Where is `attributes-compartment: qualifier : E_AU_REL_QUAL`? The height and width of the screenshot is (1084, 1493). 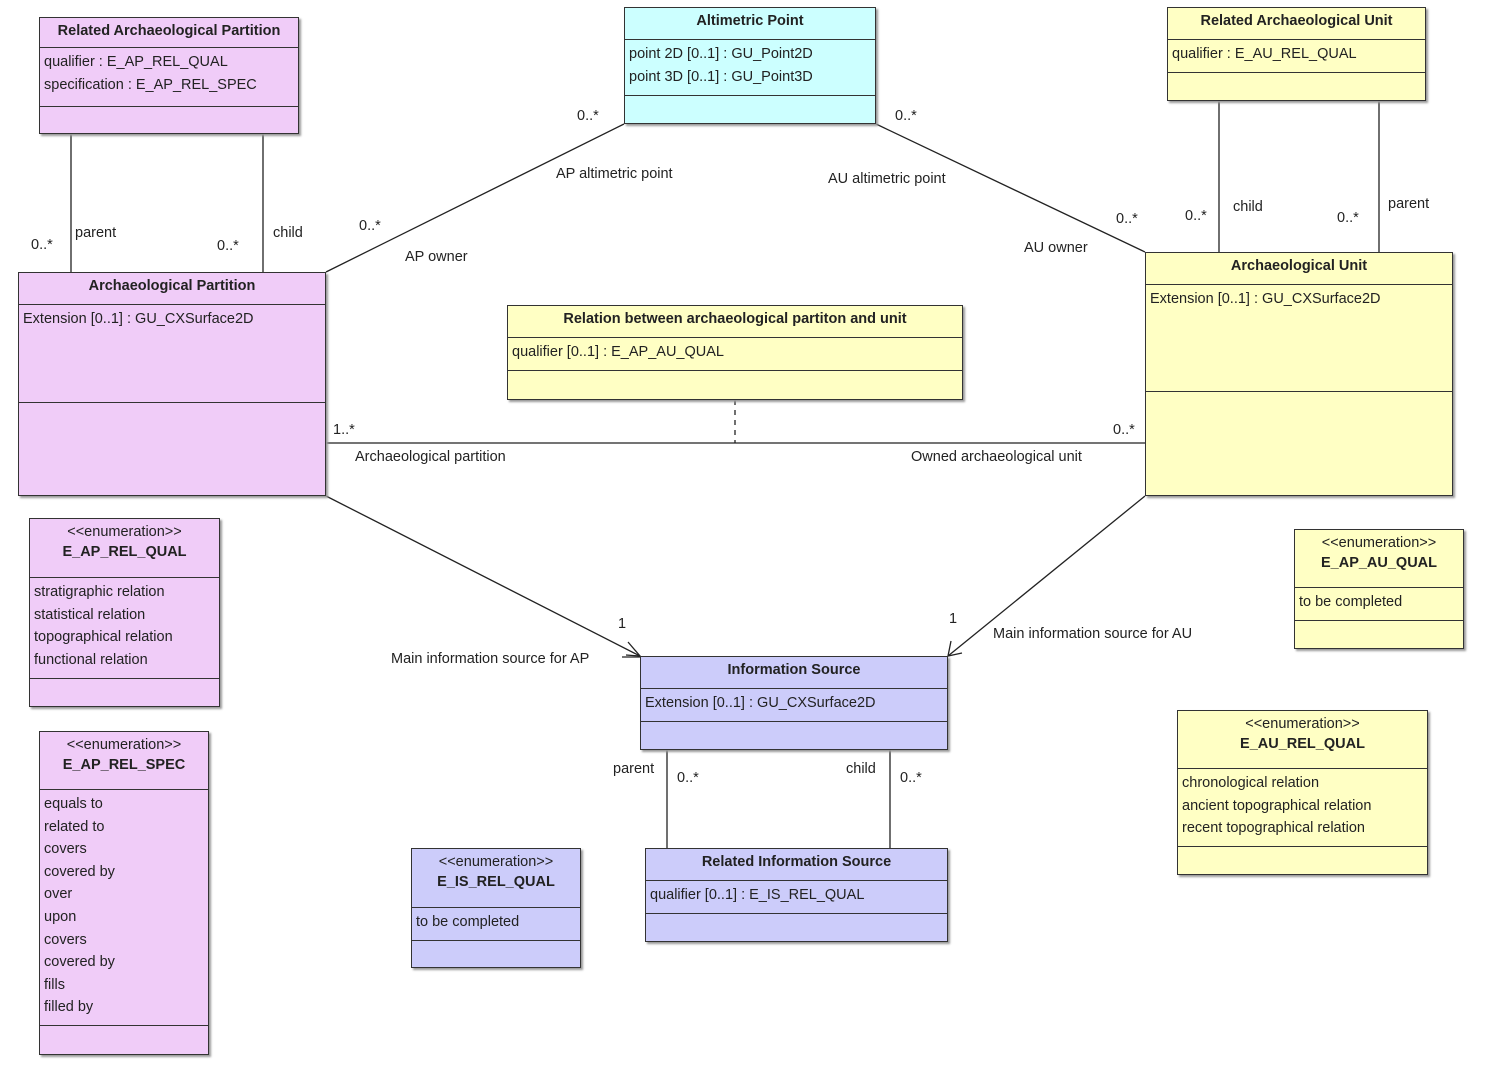
attributes-compartment: qualifier : E_AU_REL_QUAL is located at coordinates (1296, 56).